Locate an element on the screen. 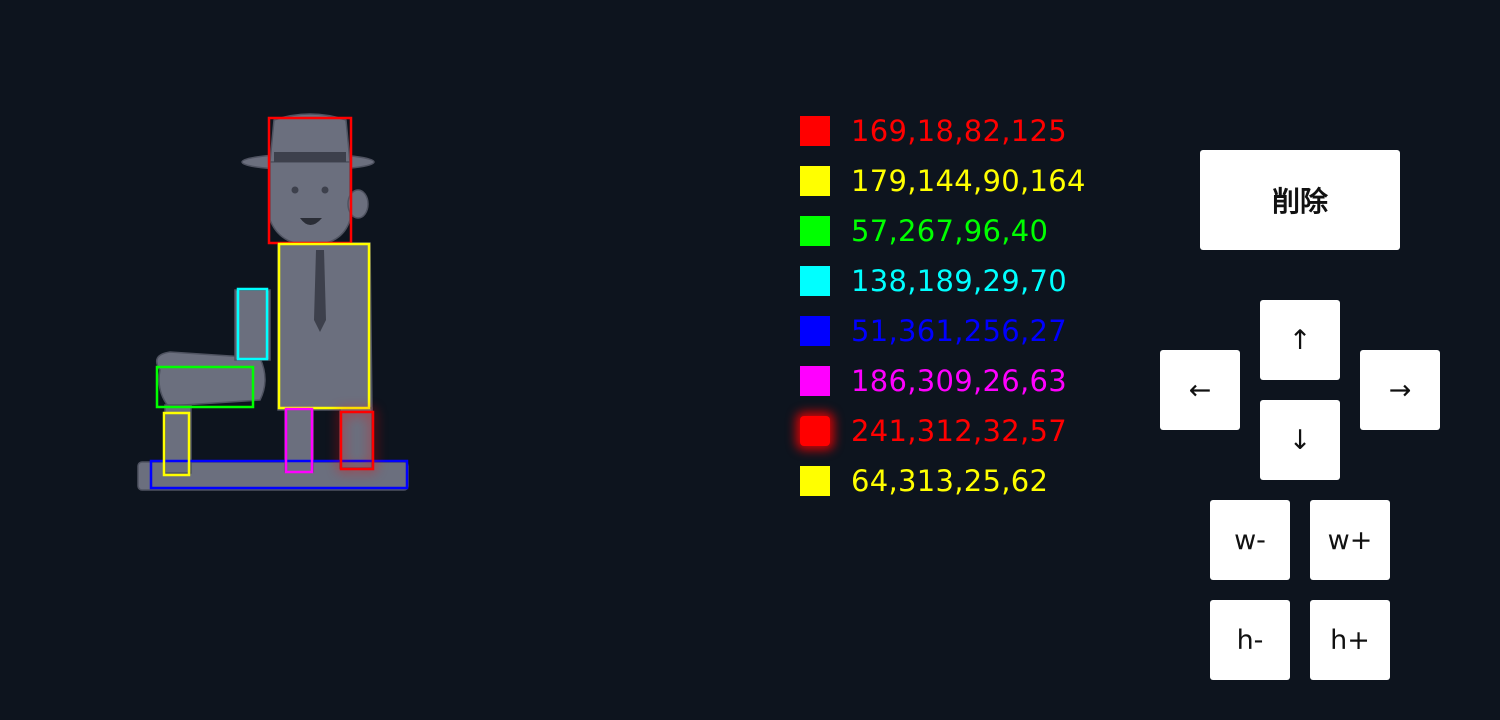  dog-head-shape is located at coordinates (252, 325).